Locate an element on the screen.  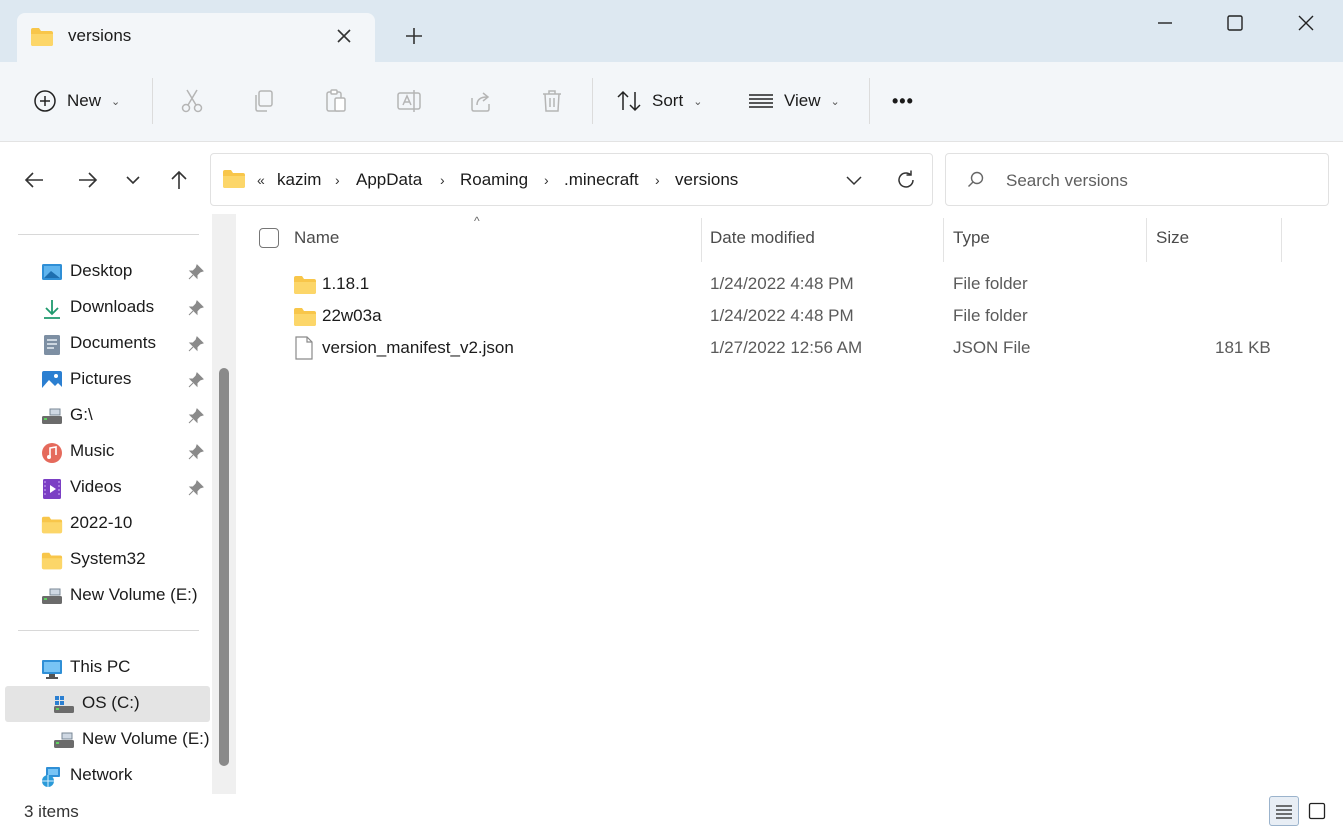
documents-icon is located at coordinates (52, 345).